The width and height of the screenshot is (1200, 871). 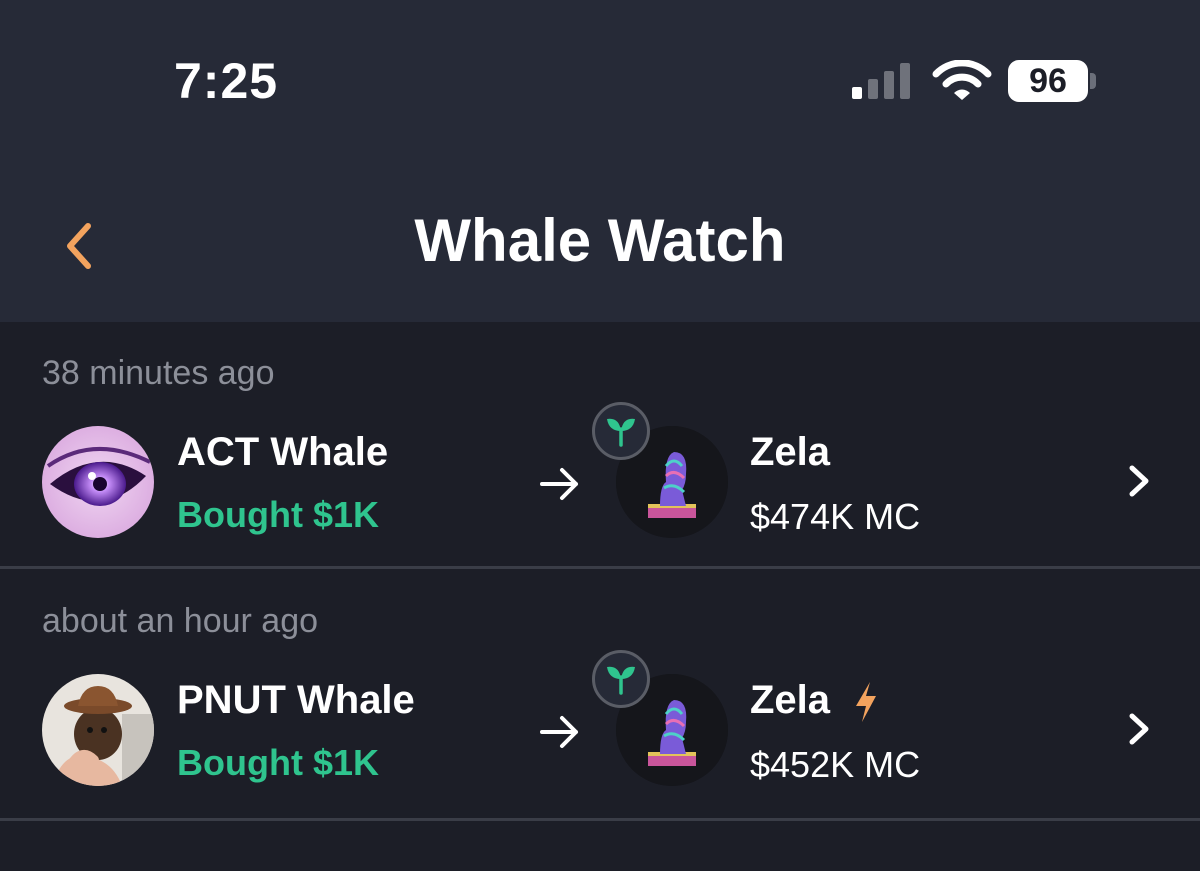 I want to click on wifi-icon, so click(x=962, y=80).